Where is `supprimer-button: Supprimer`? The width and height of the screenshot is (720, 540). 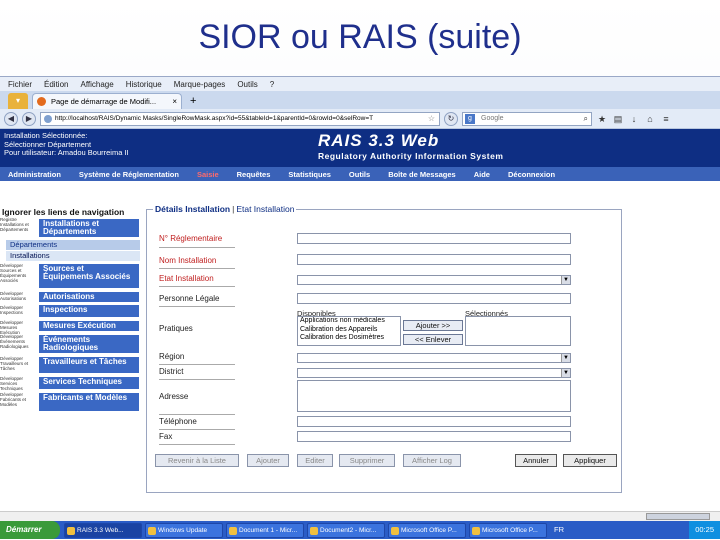
supprimer-button: Supprimer is located at coordinates (367, 460).